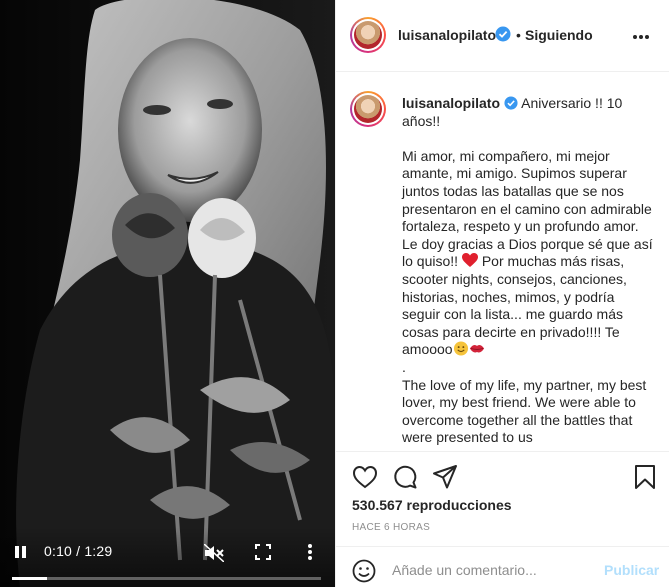 Image resolution: width=669 pixels, height=587 pixels. What do you see at coordinates (166, 578) in the screenshot?
I see `video-progress-bar` at bounding box center [166, 578].